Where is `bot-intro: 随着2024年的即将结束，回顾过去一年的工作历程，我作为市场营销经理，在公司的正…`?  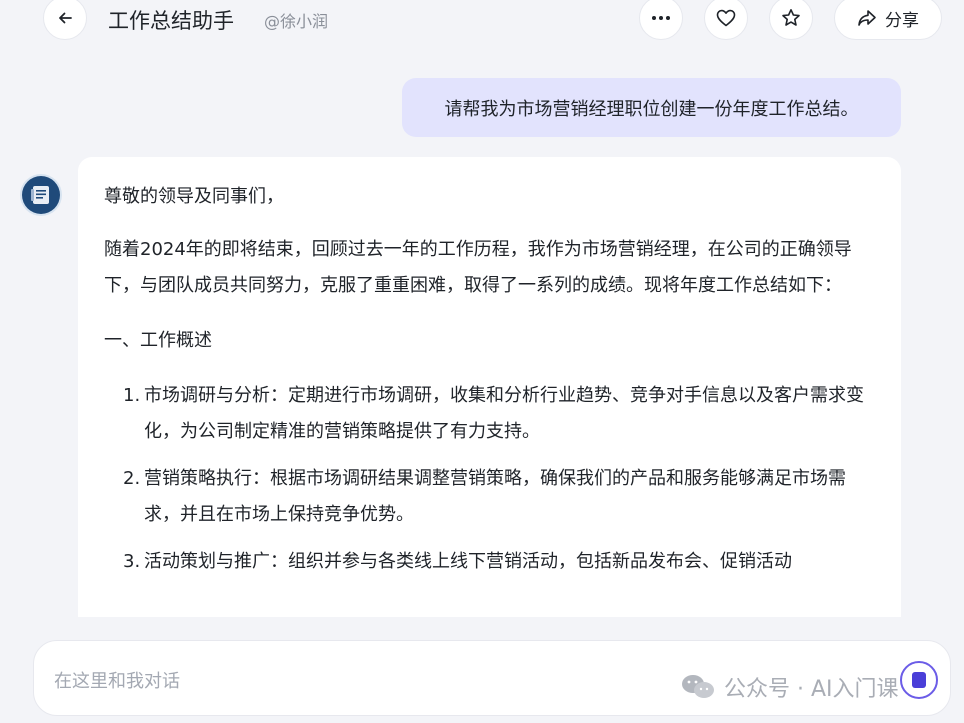 bot-intro: 随着2024年的即将结束，回顾过去一年的工作历程，我作为市场营销经理，在公司的正… is located at coordinates (478, 267).